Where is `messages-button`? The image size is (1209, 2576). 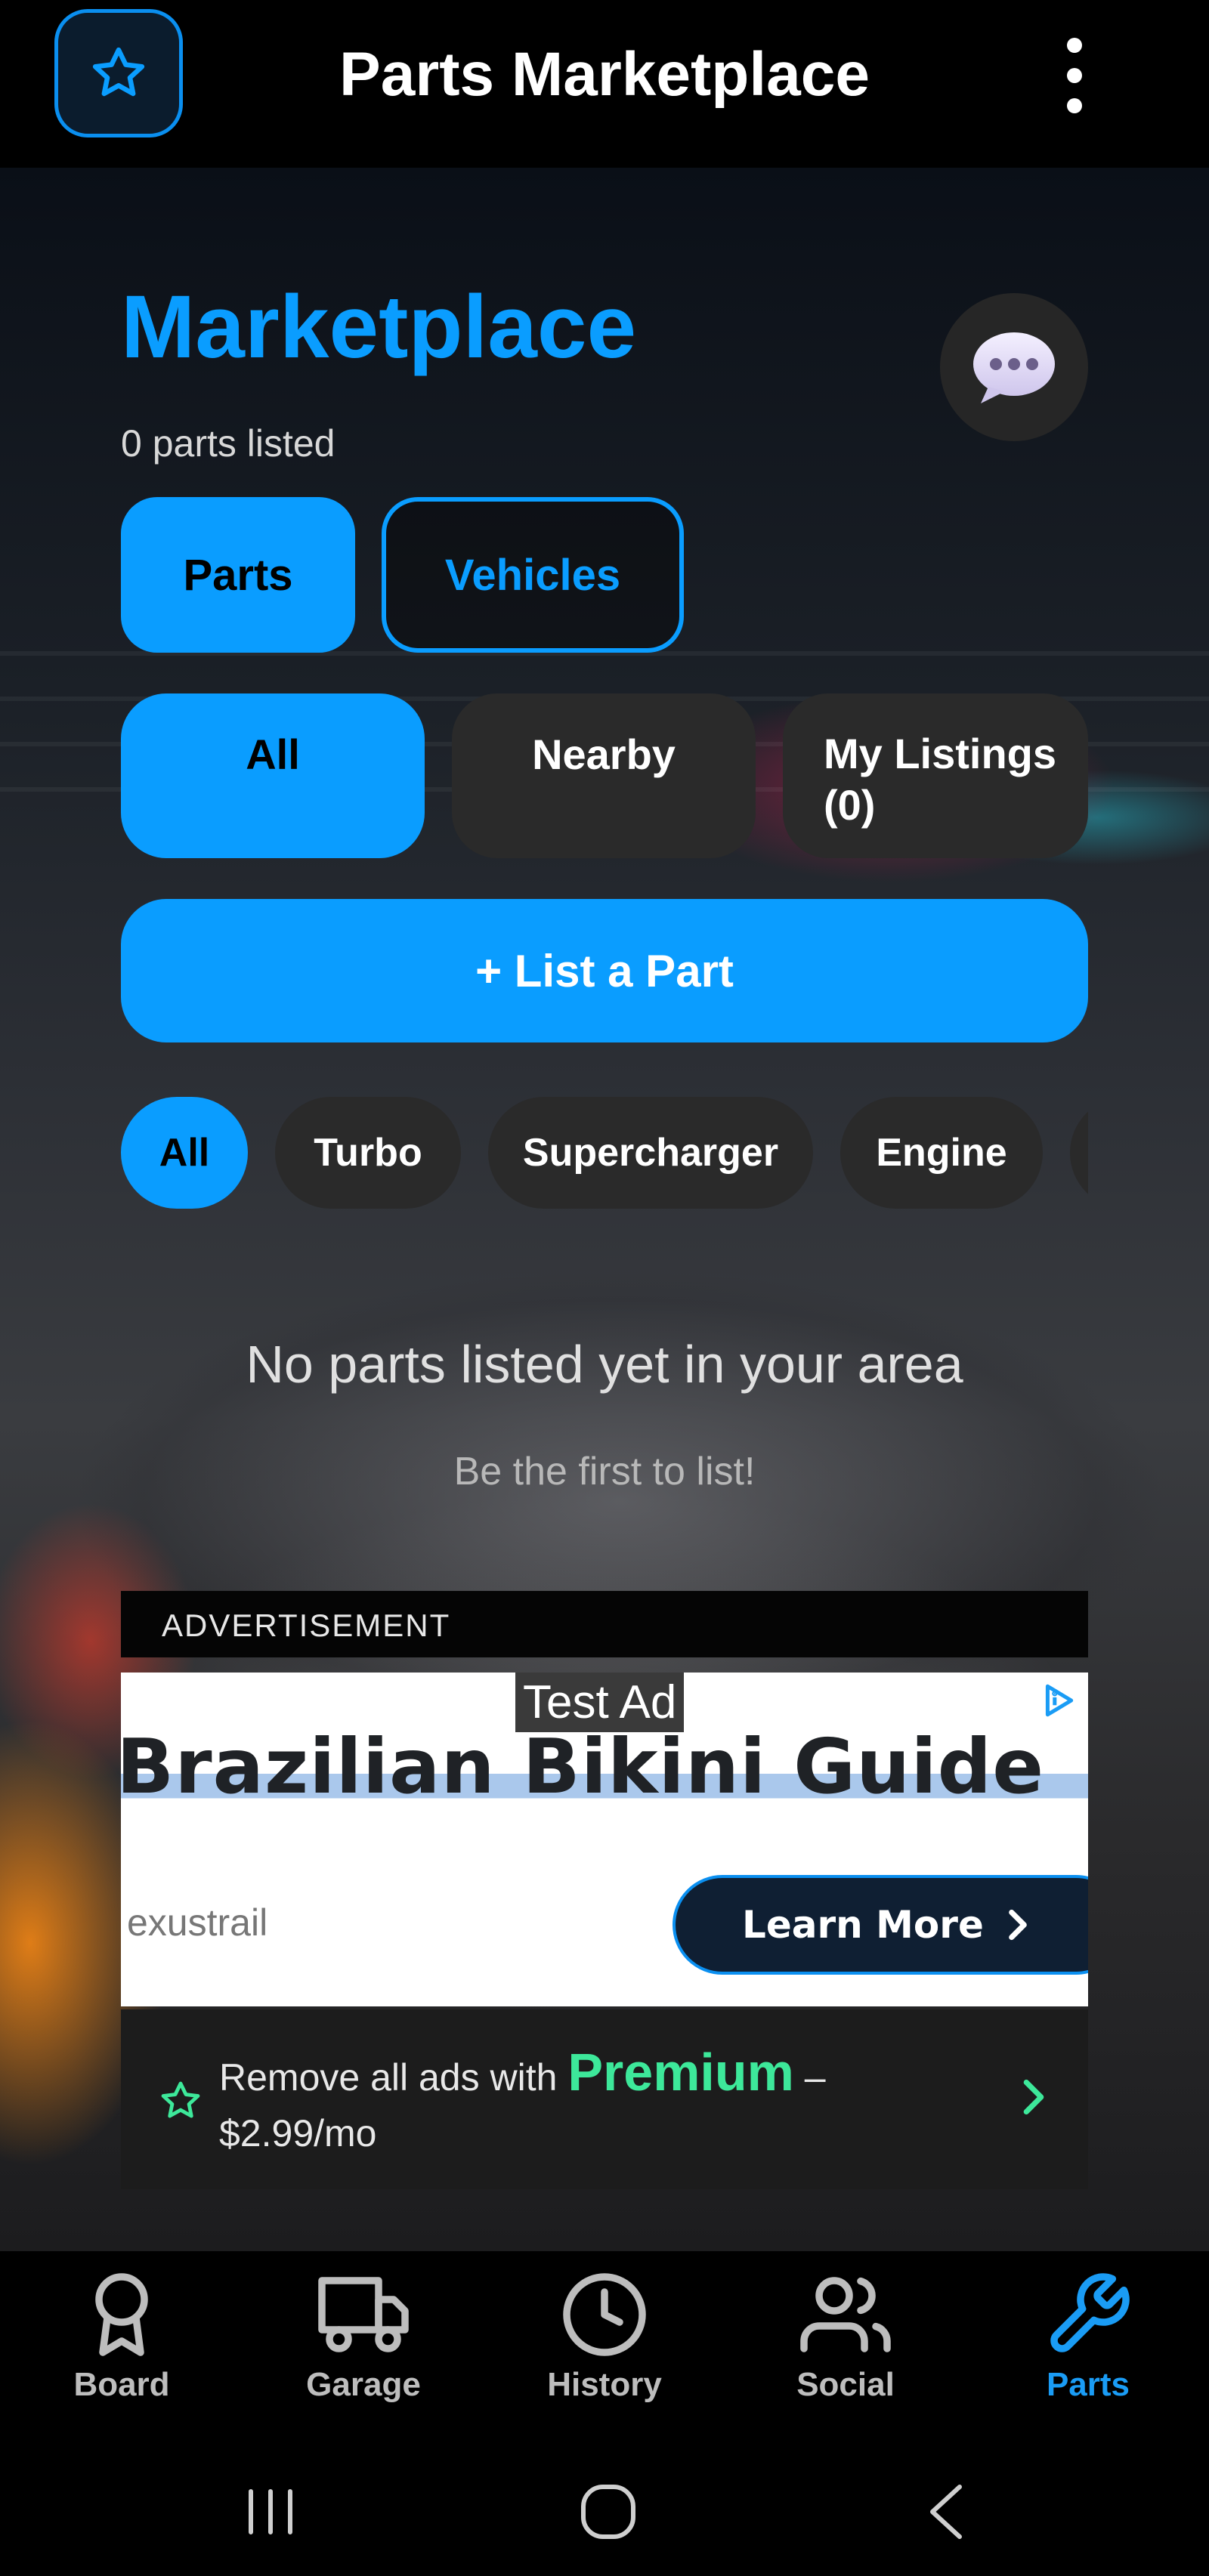 messages-button is located at coordinates (1014, 367).